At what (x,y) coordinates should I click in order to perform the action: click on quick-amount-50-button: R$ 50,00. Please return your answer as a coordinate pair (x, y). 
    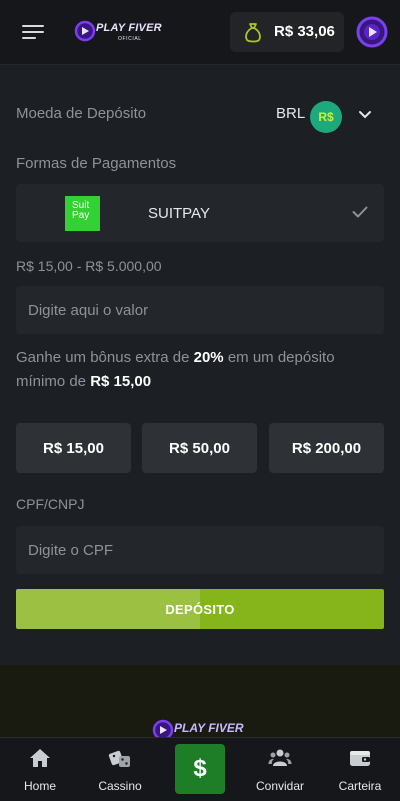
    Looking at the image, I should click on (199, 448).